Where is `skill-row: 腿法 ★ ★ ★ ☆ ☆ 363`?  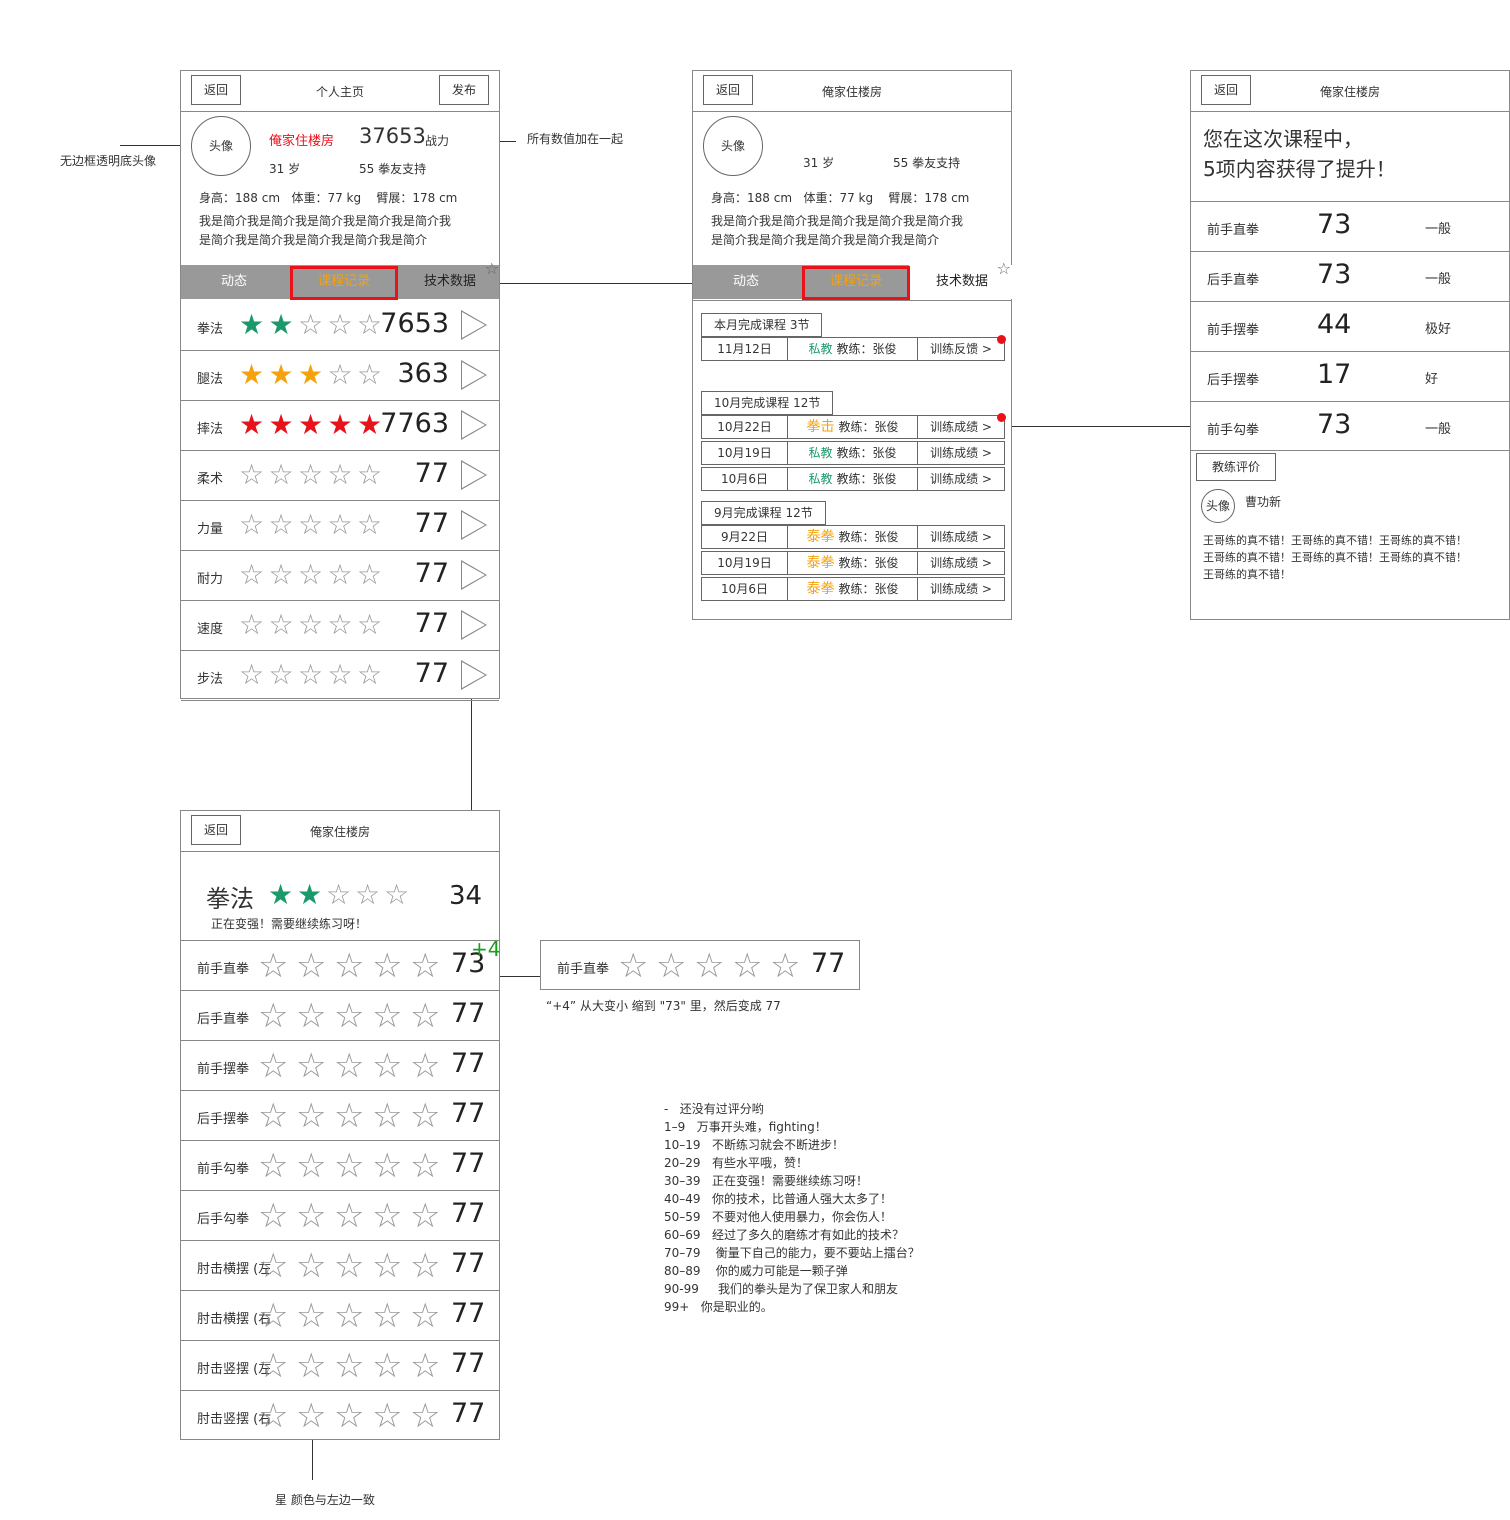 skill-row: 腿法 ★ ★ ★ ☆ ☆ 363 is located at coordinates (340, 376).